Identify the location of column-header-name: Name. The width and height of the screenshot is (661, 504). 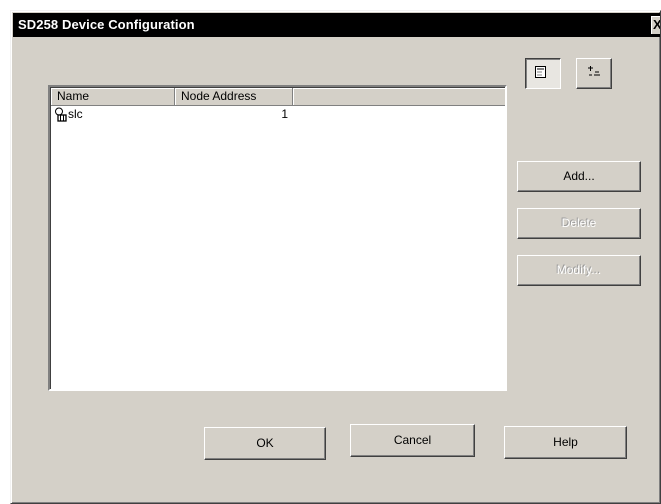
(113, 96).